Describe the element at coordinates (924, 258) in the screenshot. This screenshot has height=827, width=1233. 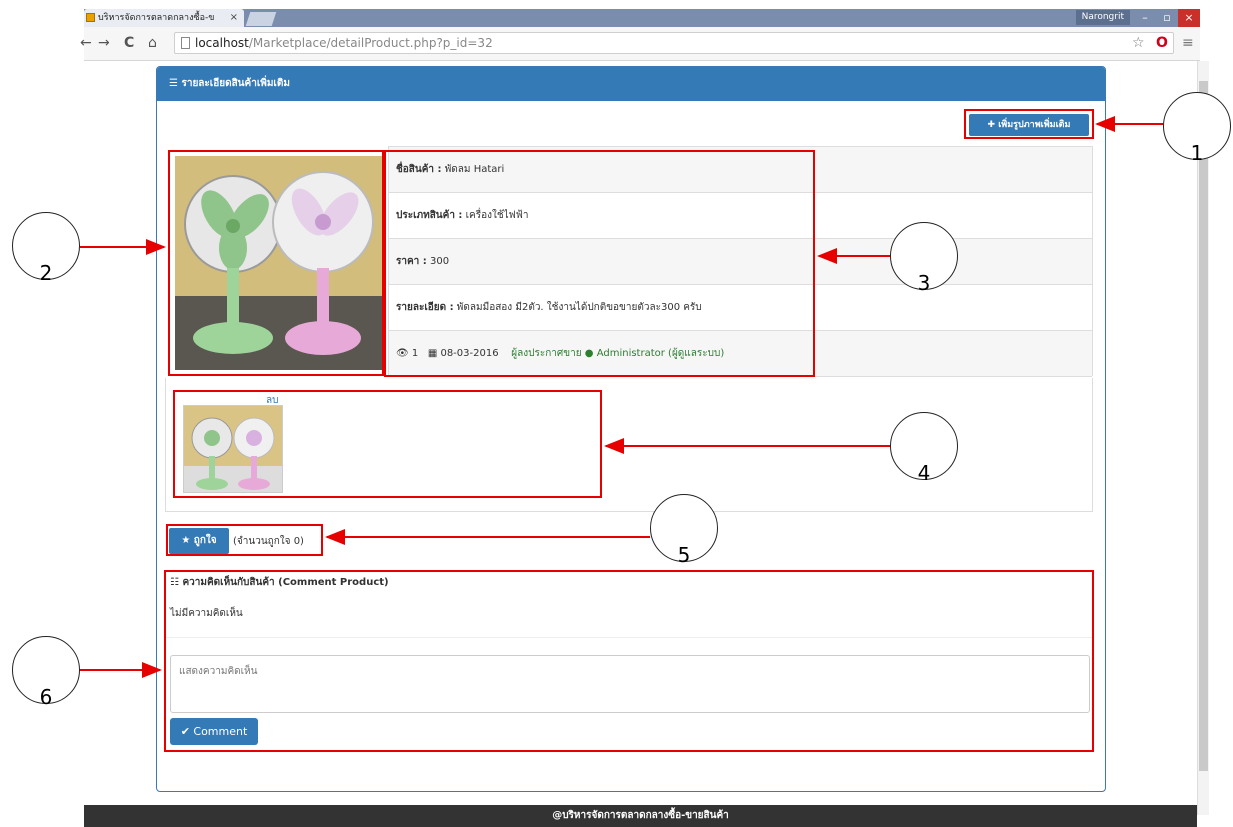
I see `annotation-circle-3: 3` at that location.